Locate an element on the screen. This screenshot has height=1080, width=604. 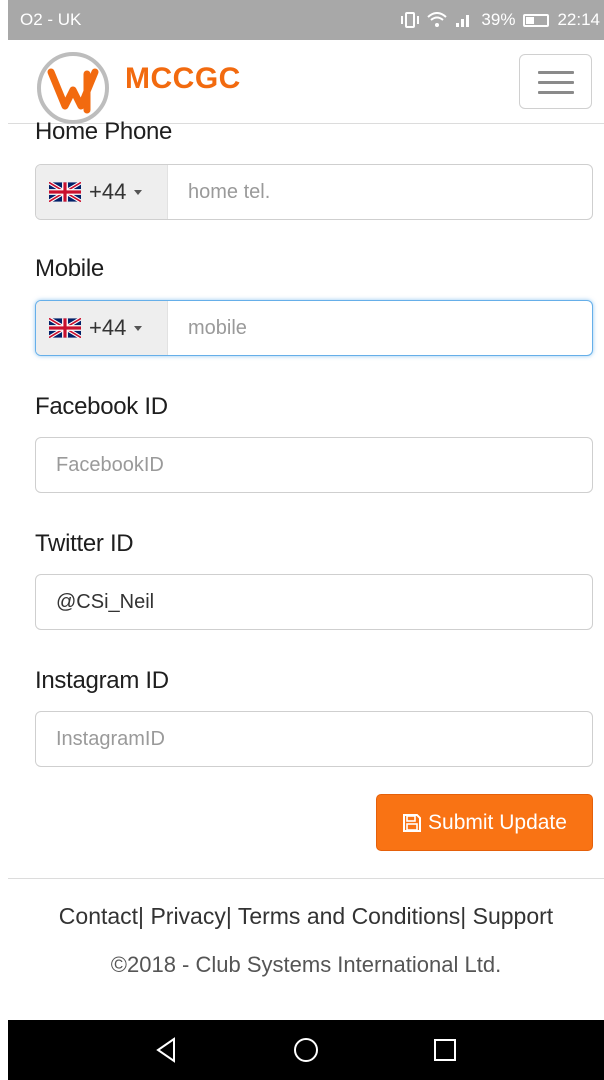
brand-name: MCCGC is located at coordinates (183, 79).